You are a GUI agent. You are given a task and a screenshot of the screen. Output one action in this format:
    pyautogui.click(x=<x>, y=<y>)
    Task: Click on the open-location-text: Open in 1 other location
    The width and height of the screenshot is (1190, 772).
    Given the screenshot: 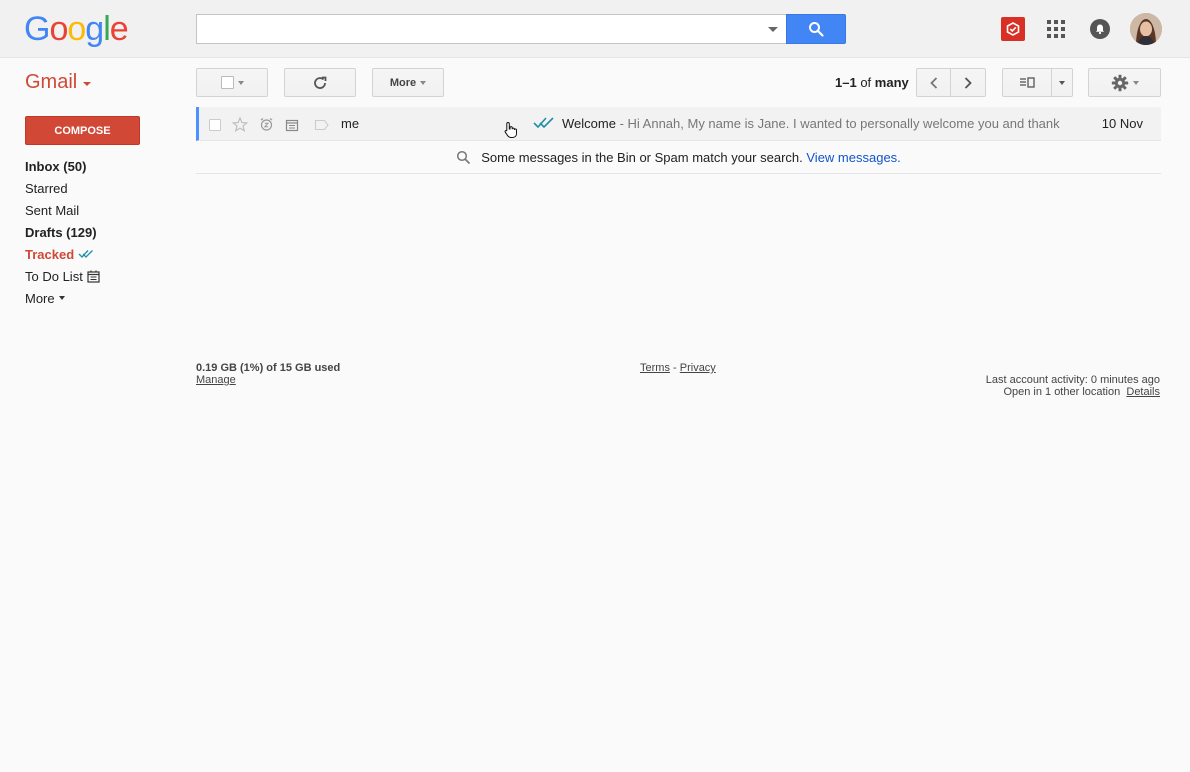 What is the action you would take?
    pyautogui.click(x=1062, y=392)
    